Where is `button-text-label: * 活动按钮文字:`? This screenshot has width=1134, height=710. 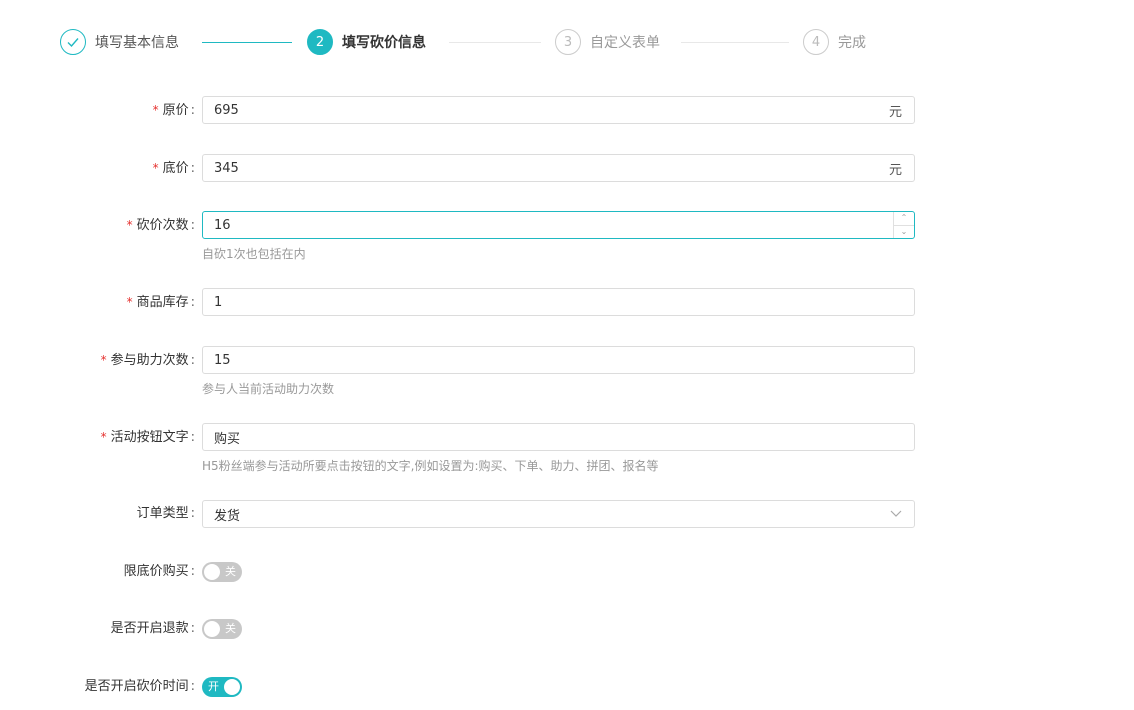 button-text-label: * 活动按钮文字: is located at coordinates (148, 437).